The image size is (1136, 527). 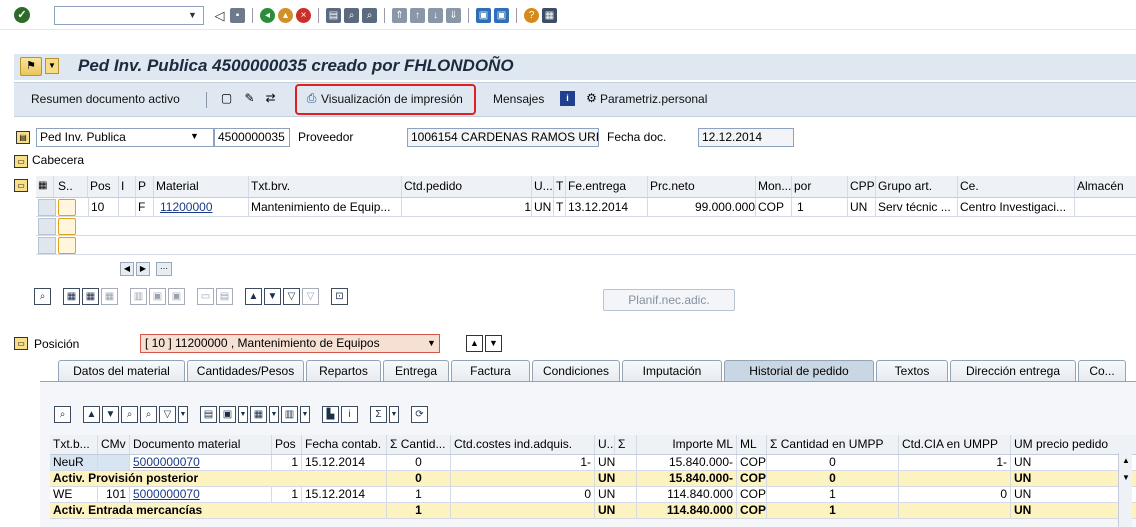 I want to click on next-position-icon: ▼, so click(x=493, y=343).